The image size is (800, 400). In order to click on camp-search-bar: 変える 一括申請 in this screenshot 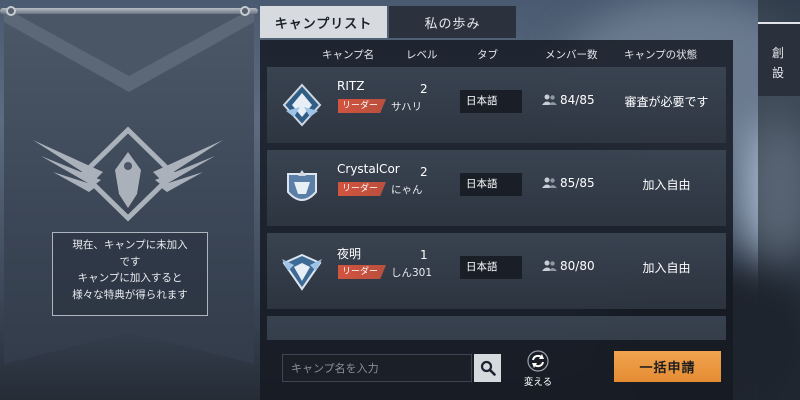, I will do `click(496, 370)`.